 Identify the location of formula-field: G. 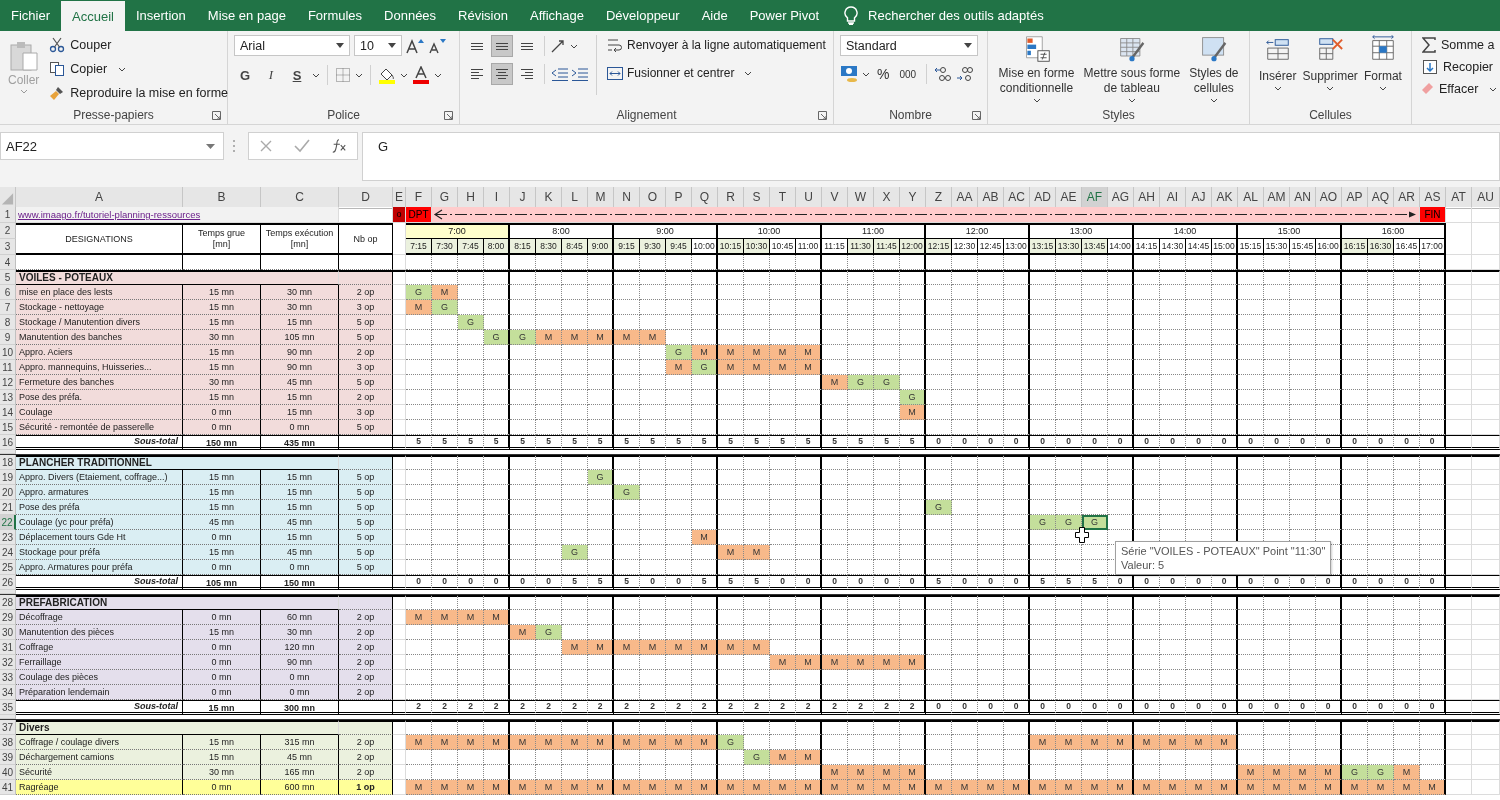
(931, 156).